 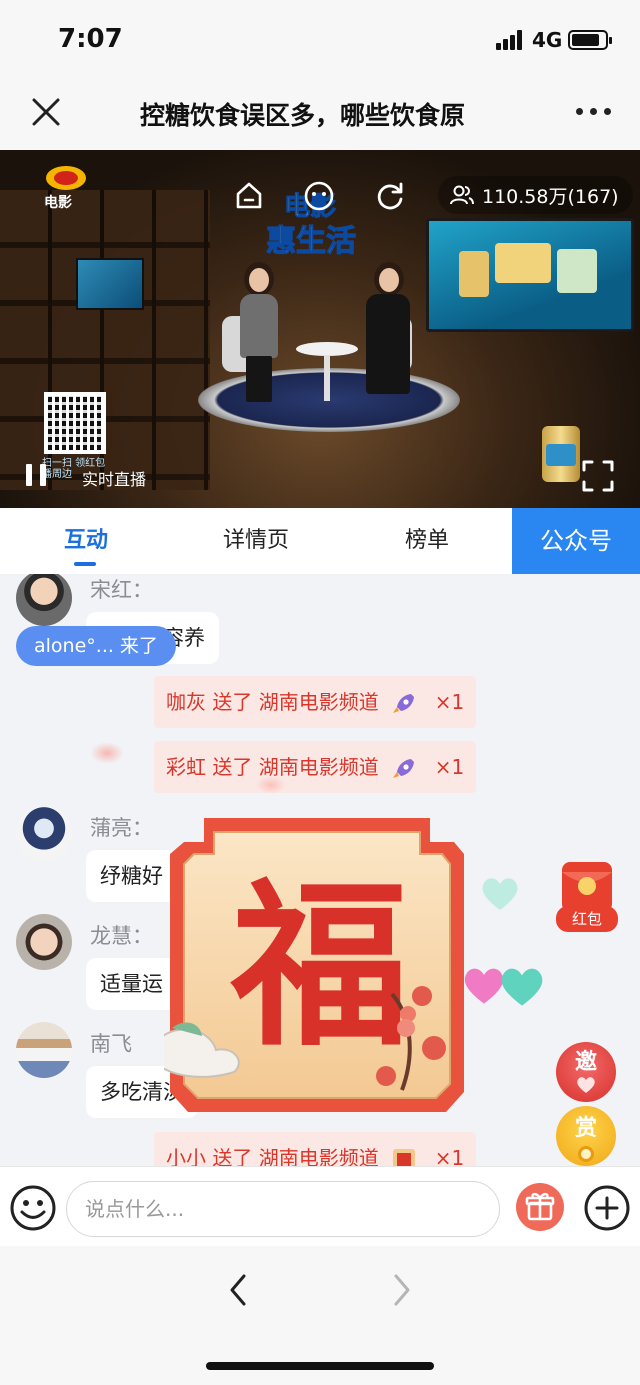 What do you see at coordinates (249, 195) in the screenshot?
I see `home-icon` at bounding box center [249, 195].